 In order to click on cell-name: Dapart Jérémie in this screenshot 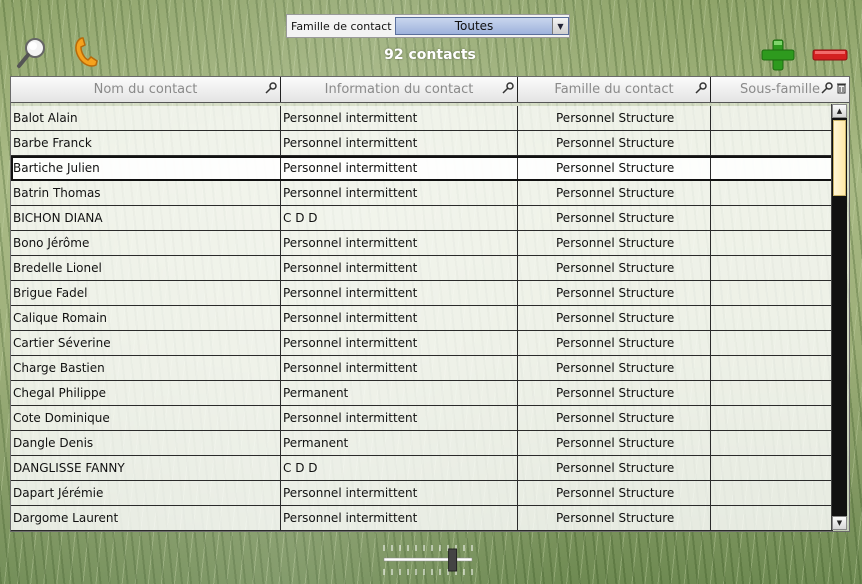, I will do `click(146, 493)`.